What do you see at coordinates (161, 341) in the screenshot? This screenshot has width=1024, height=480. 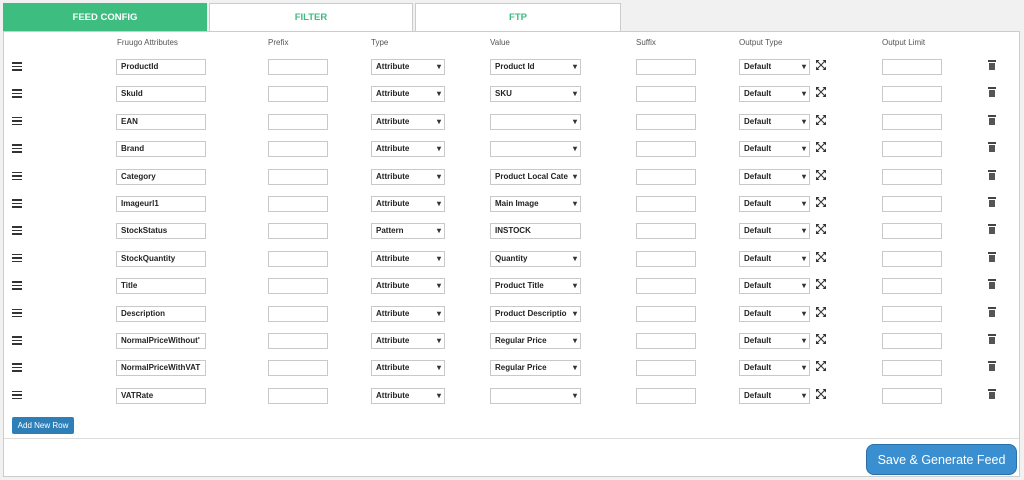 I see `attribute-input: NormalPriceWithout'` at bounding box center [161, 341].